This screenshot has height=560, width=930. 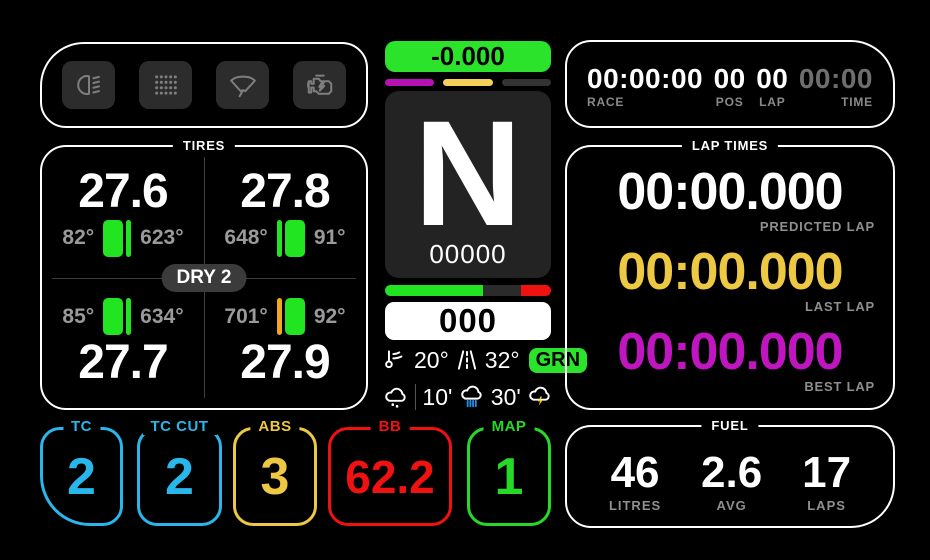 What do you see at coordinates (729, 78) in the screenshot?
I see `position-value: 00` at bounding box center [729, 78].